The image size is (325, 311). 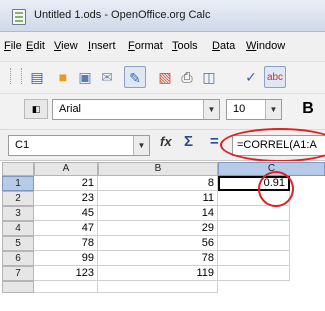 What do you see at coordinates (188, 141) in the screenshot?
I see `sum-icon: Σ` at bounding box center [188, 141].